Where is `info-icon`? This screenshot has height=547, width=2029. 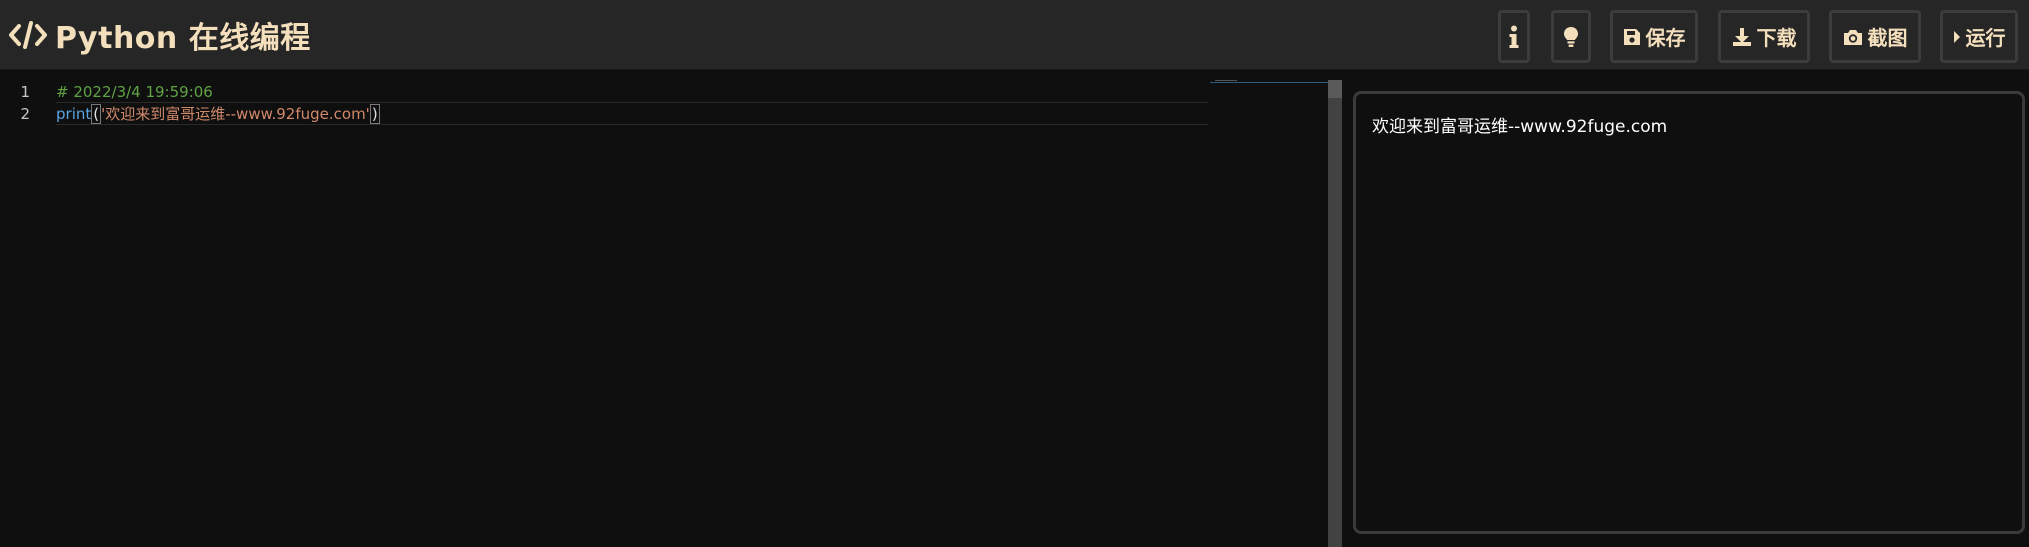 info-icon is located at coordinates (1514, 37).